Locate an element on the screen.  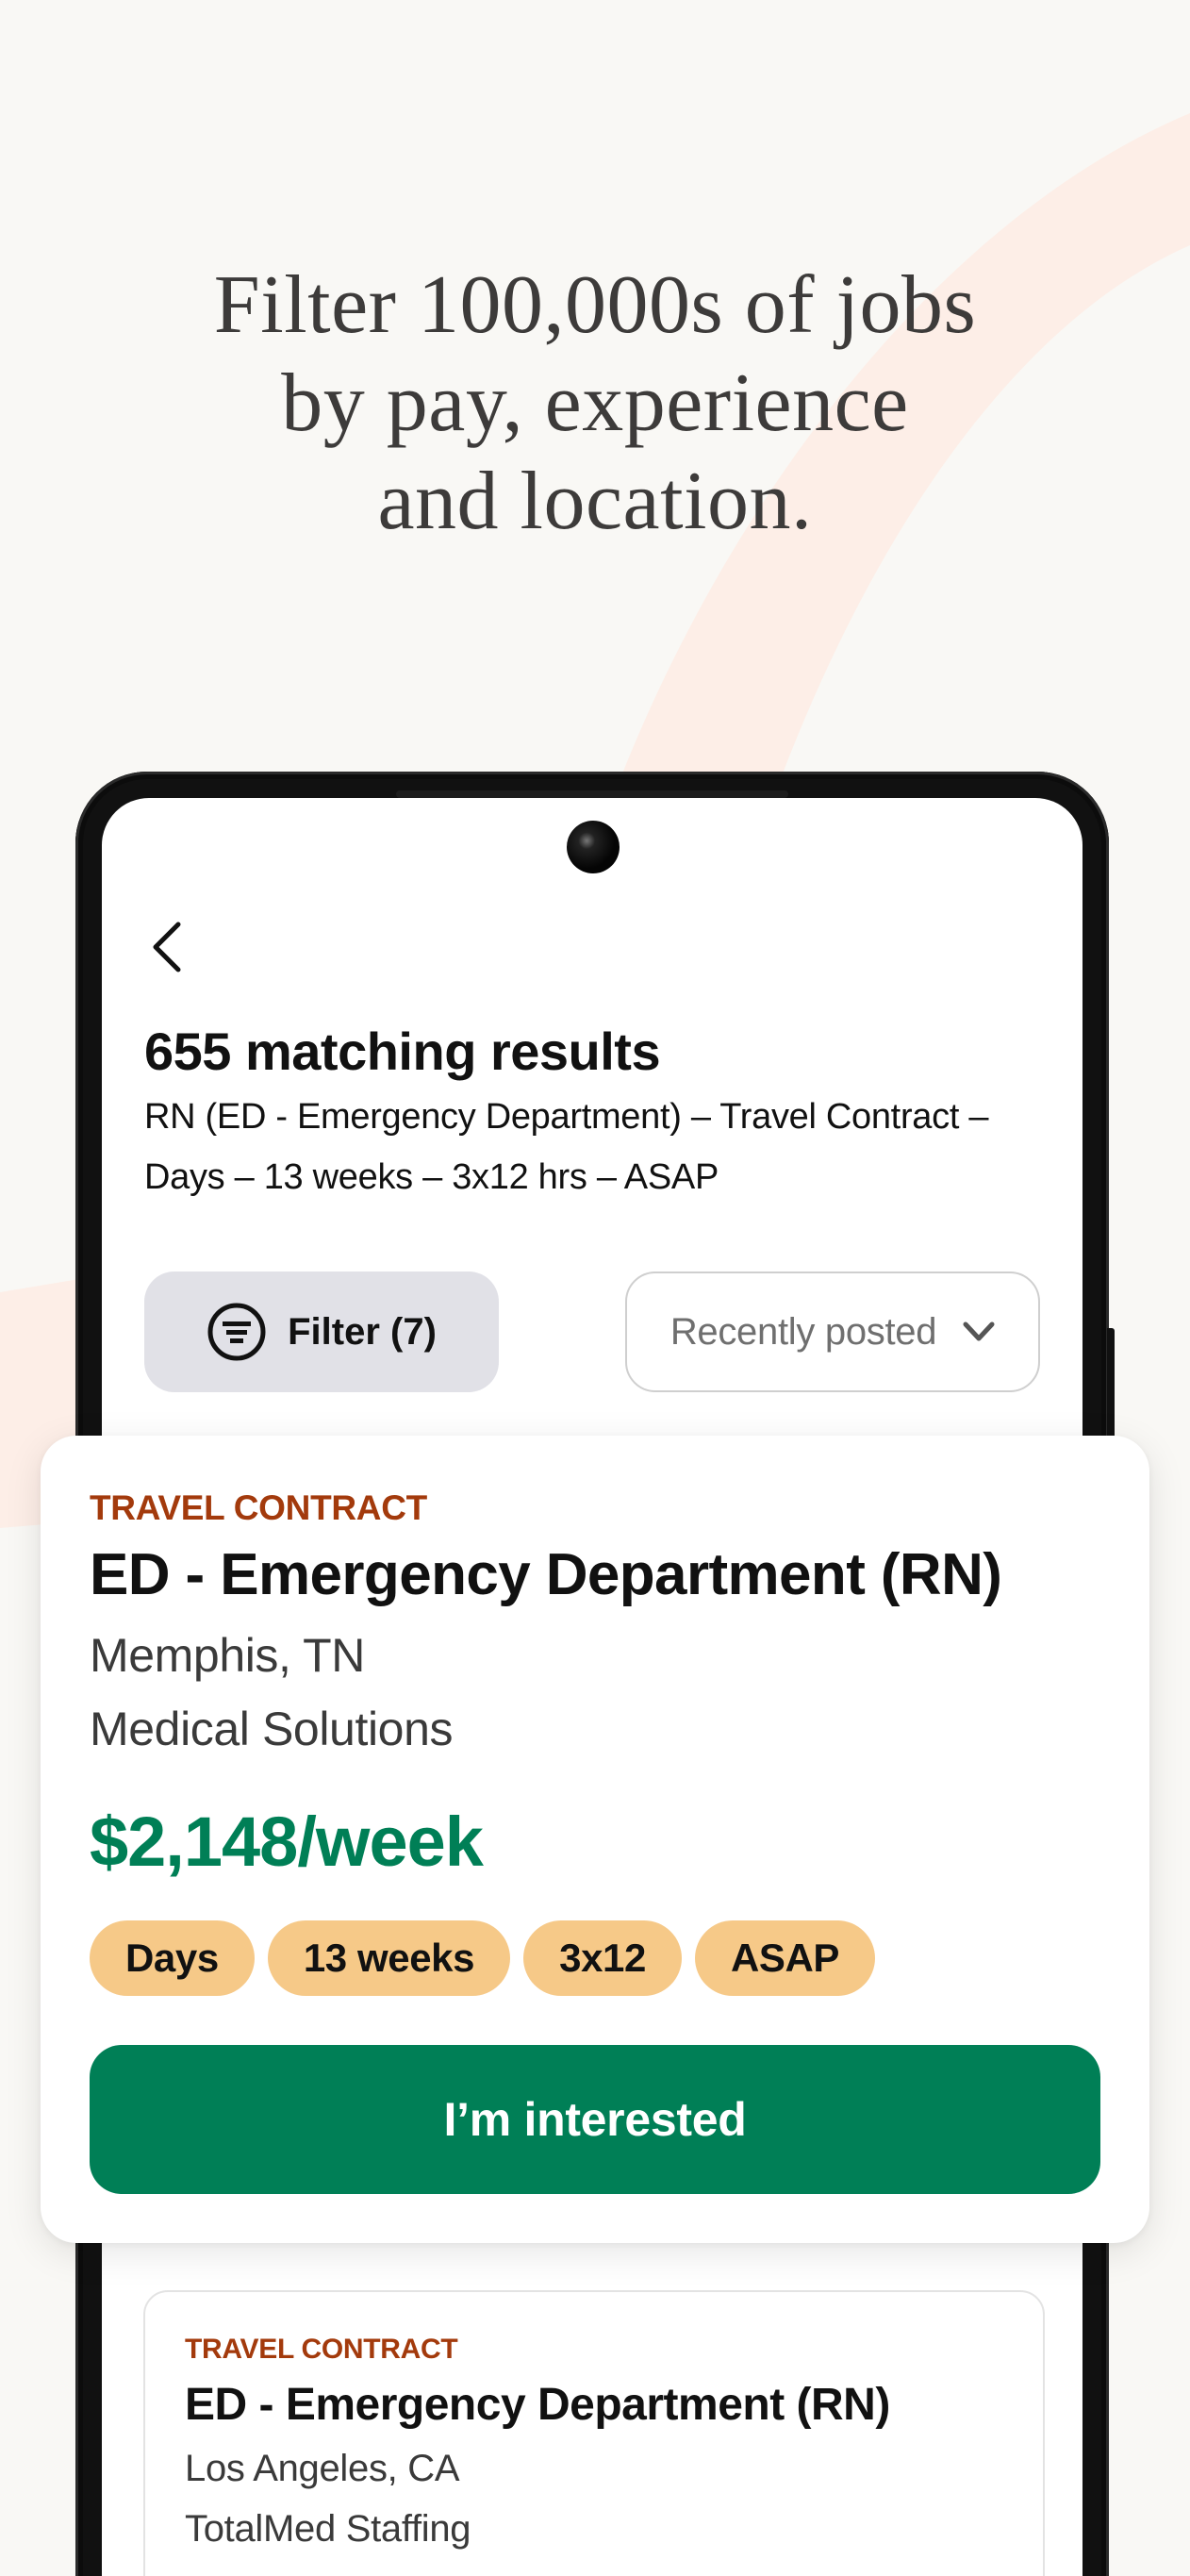
phone-speaker is located at coordinates (592, 794).